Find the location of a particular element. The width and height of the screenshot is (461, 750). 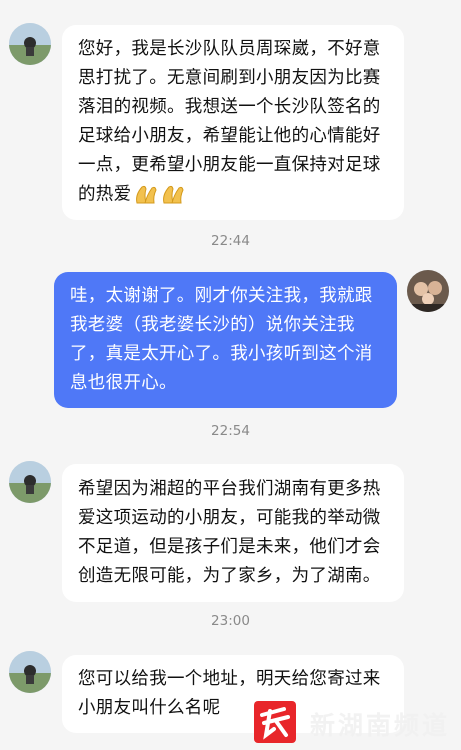

watermark-logo: 新湖南频道 is located at coordinates (356, 723).